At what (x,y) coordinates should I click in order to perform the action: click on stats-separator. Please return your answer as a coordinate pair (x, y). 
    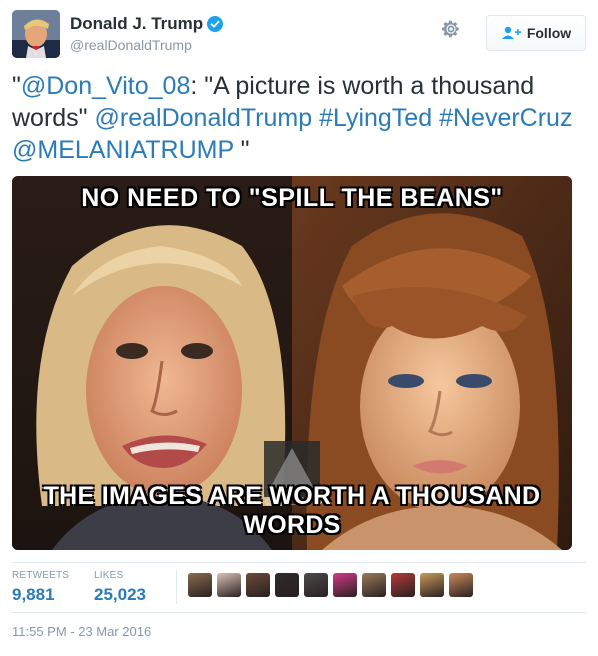
    Looking at the image, I should click on (176, 587).